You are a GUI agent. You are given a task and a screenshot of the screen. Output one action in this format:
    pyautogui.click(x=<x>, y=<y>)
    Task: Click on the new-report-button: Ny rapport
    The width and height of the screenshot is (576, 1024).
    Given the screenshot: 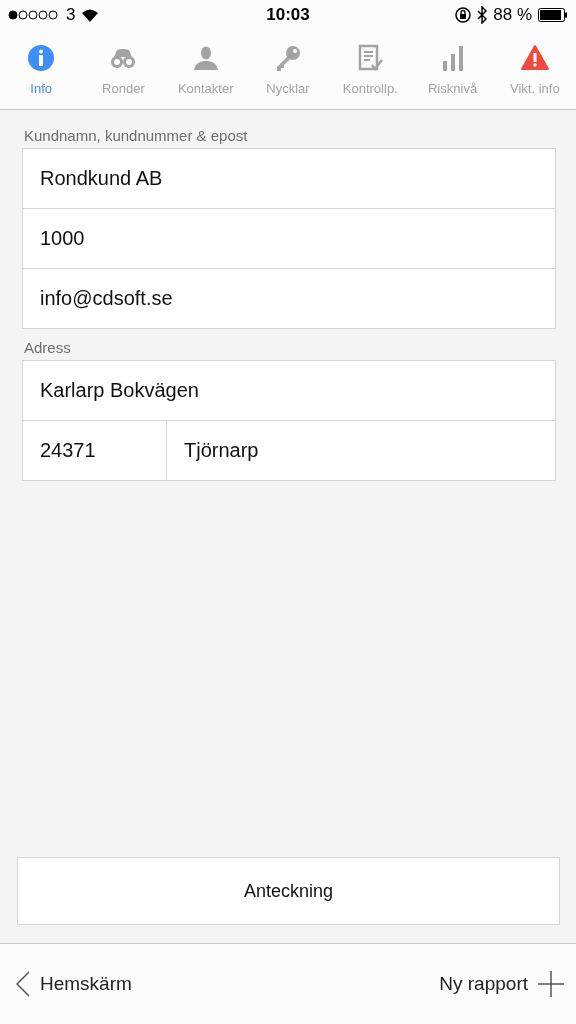 What is the action you would take?
    pyautogui.click(x=501, y=984)
    